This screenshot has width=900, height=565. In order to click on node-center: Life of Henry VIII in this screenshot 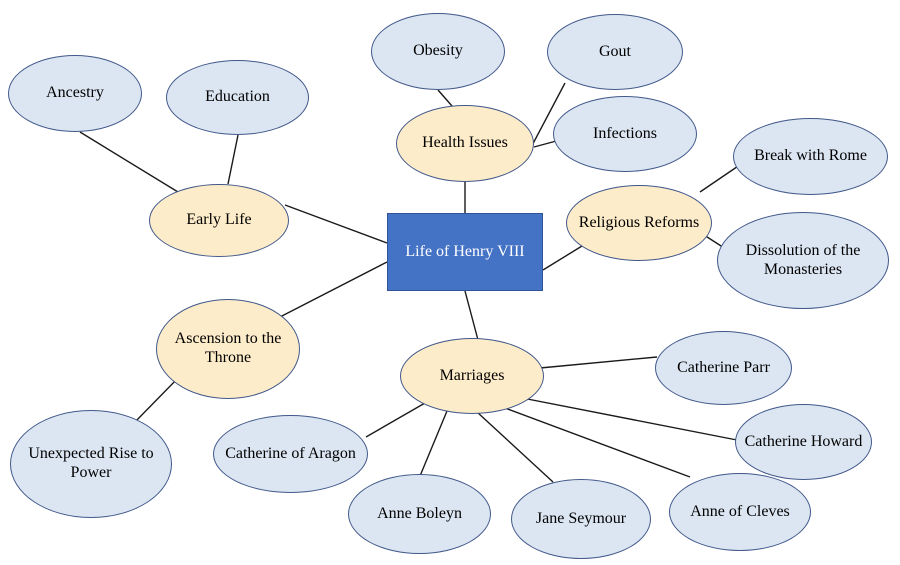, I will do `click(465, 252)`.